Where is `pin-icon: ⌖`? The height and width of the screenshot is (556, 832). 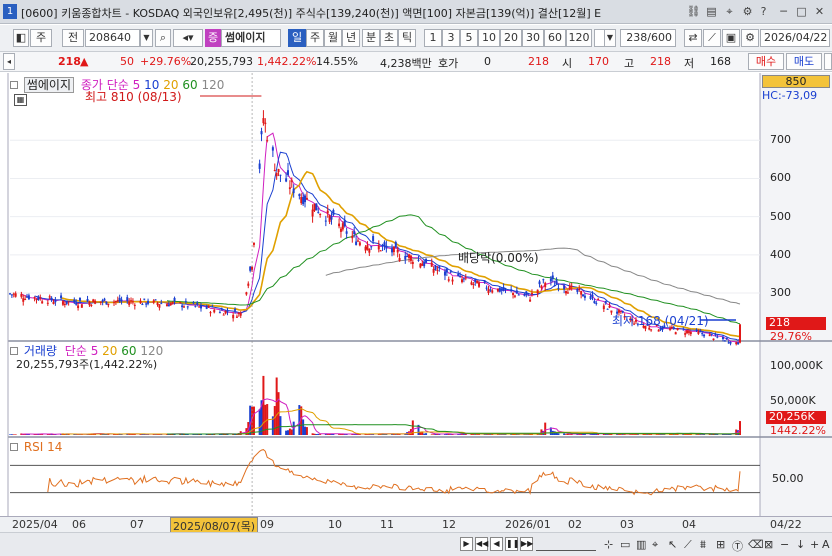
pin-icon: ⌖ is located at coordinates (729, 11).